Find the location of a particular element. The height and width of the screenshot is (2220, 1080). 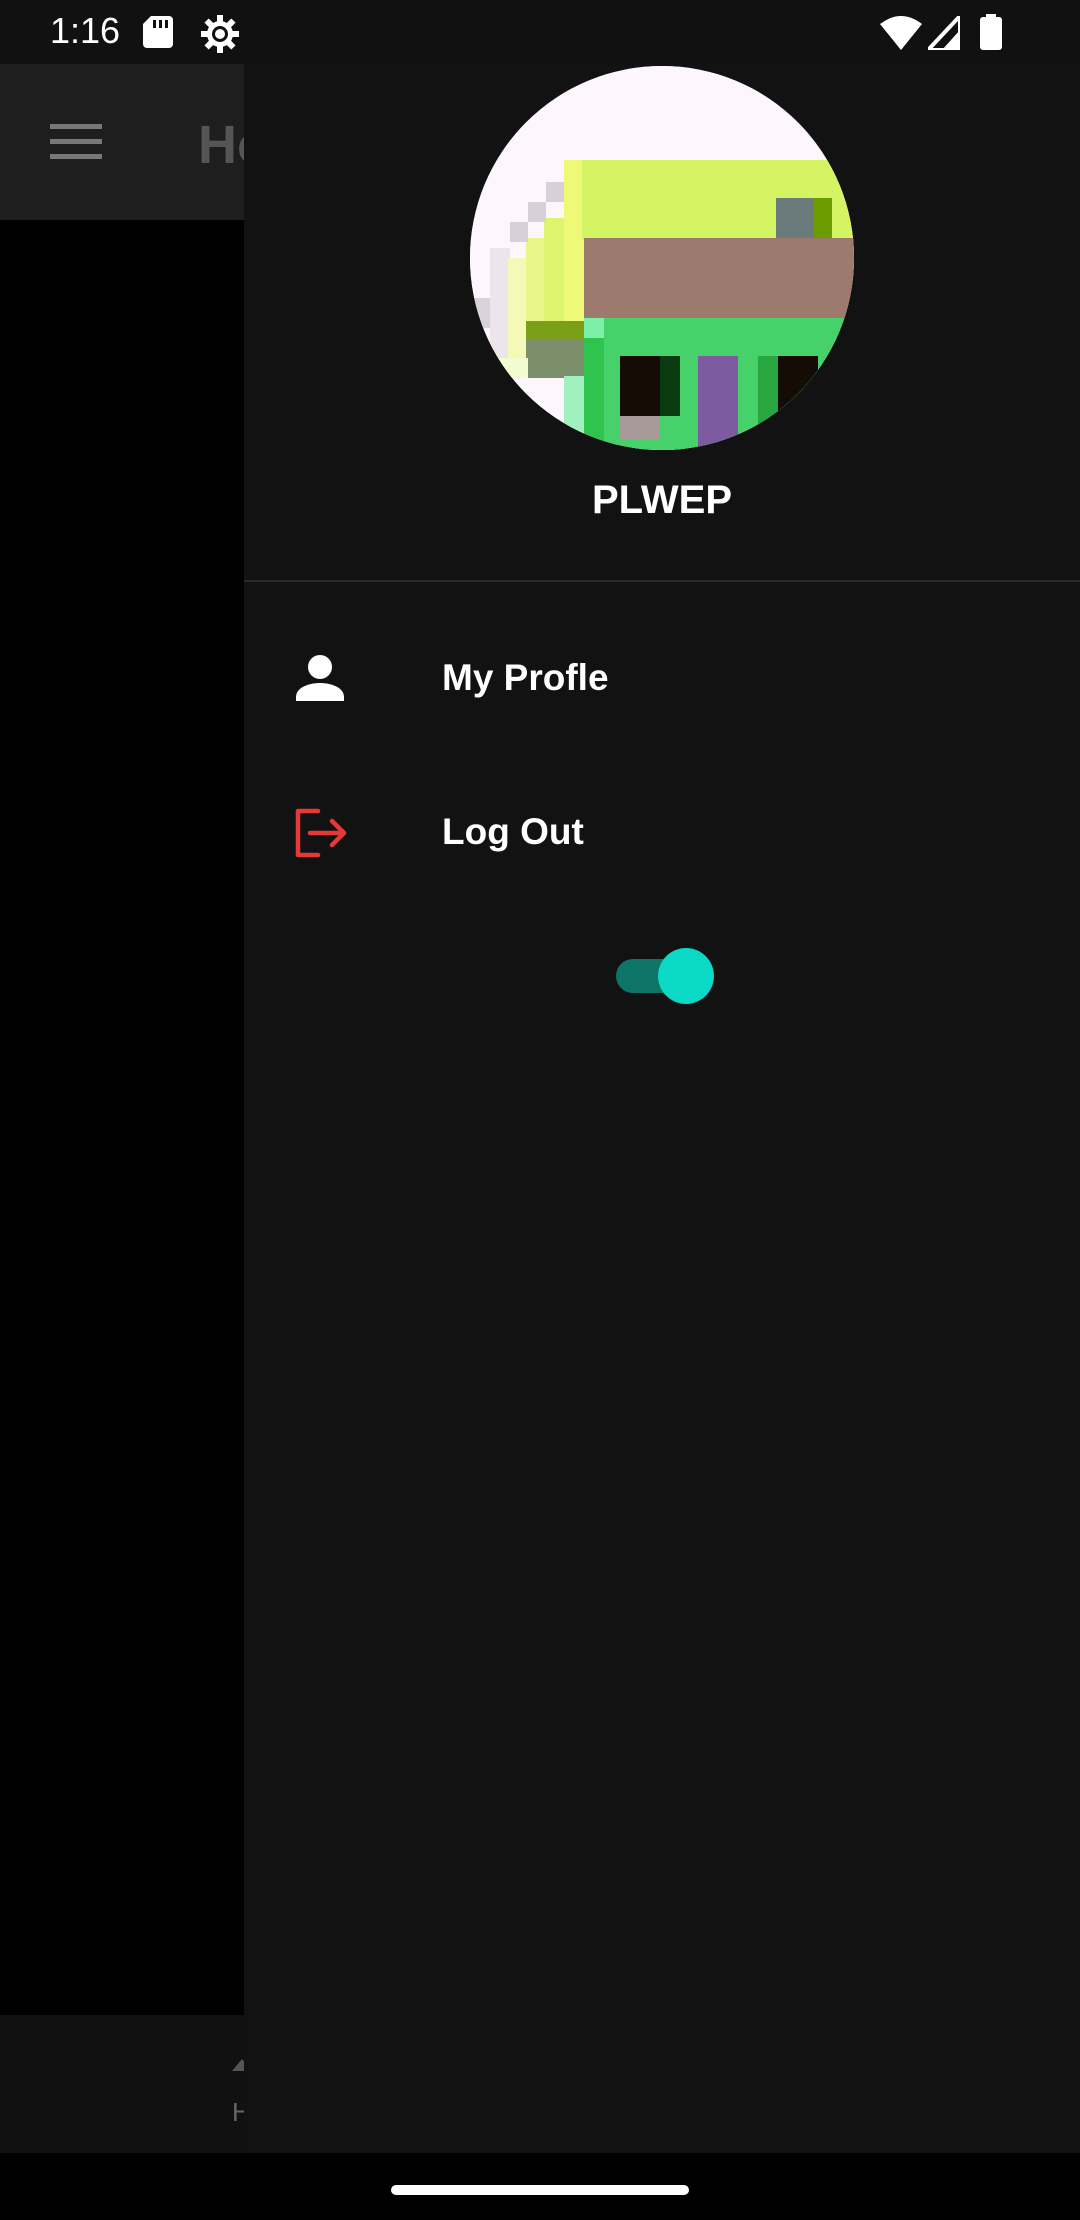

signal-icon is located at coordinates (944, 33).